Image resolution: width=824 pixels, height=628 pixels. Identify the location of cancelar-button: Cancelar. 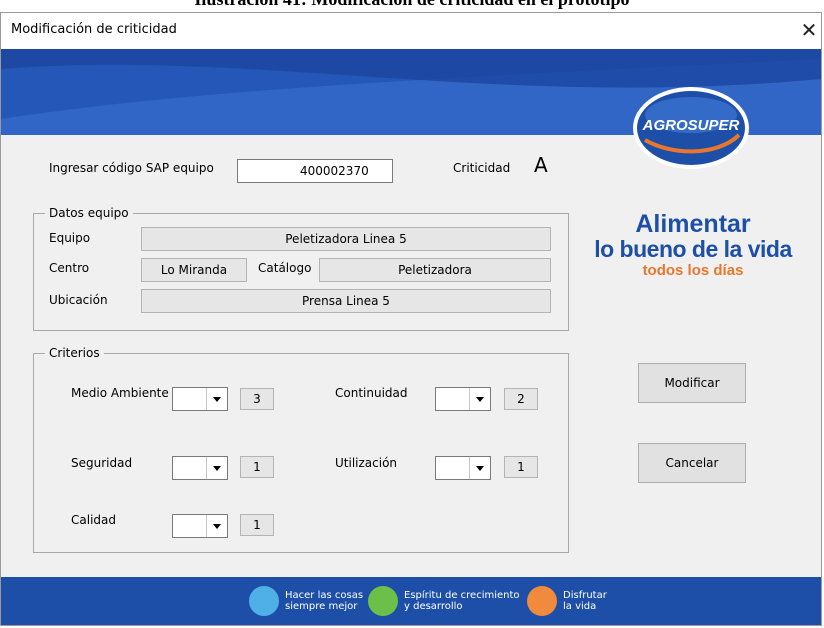
(692, 463).